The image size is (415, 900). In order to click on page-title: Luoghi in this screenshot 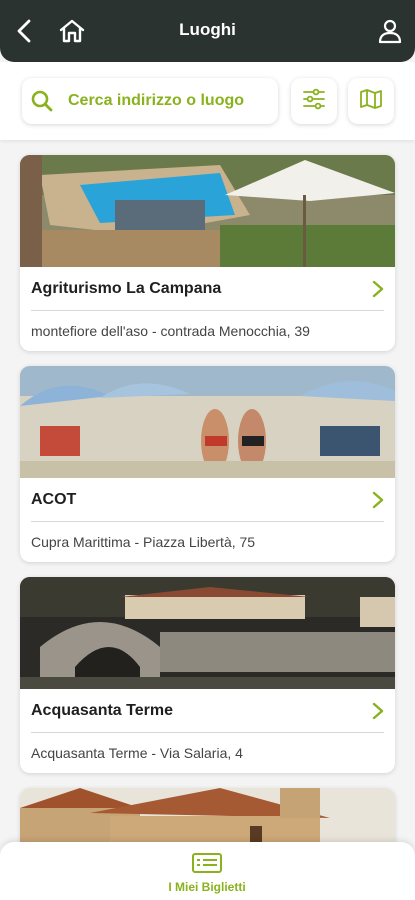, I will do `click(207, 29)`.